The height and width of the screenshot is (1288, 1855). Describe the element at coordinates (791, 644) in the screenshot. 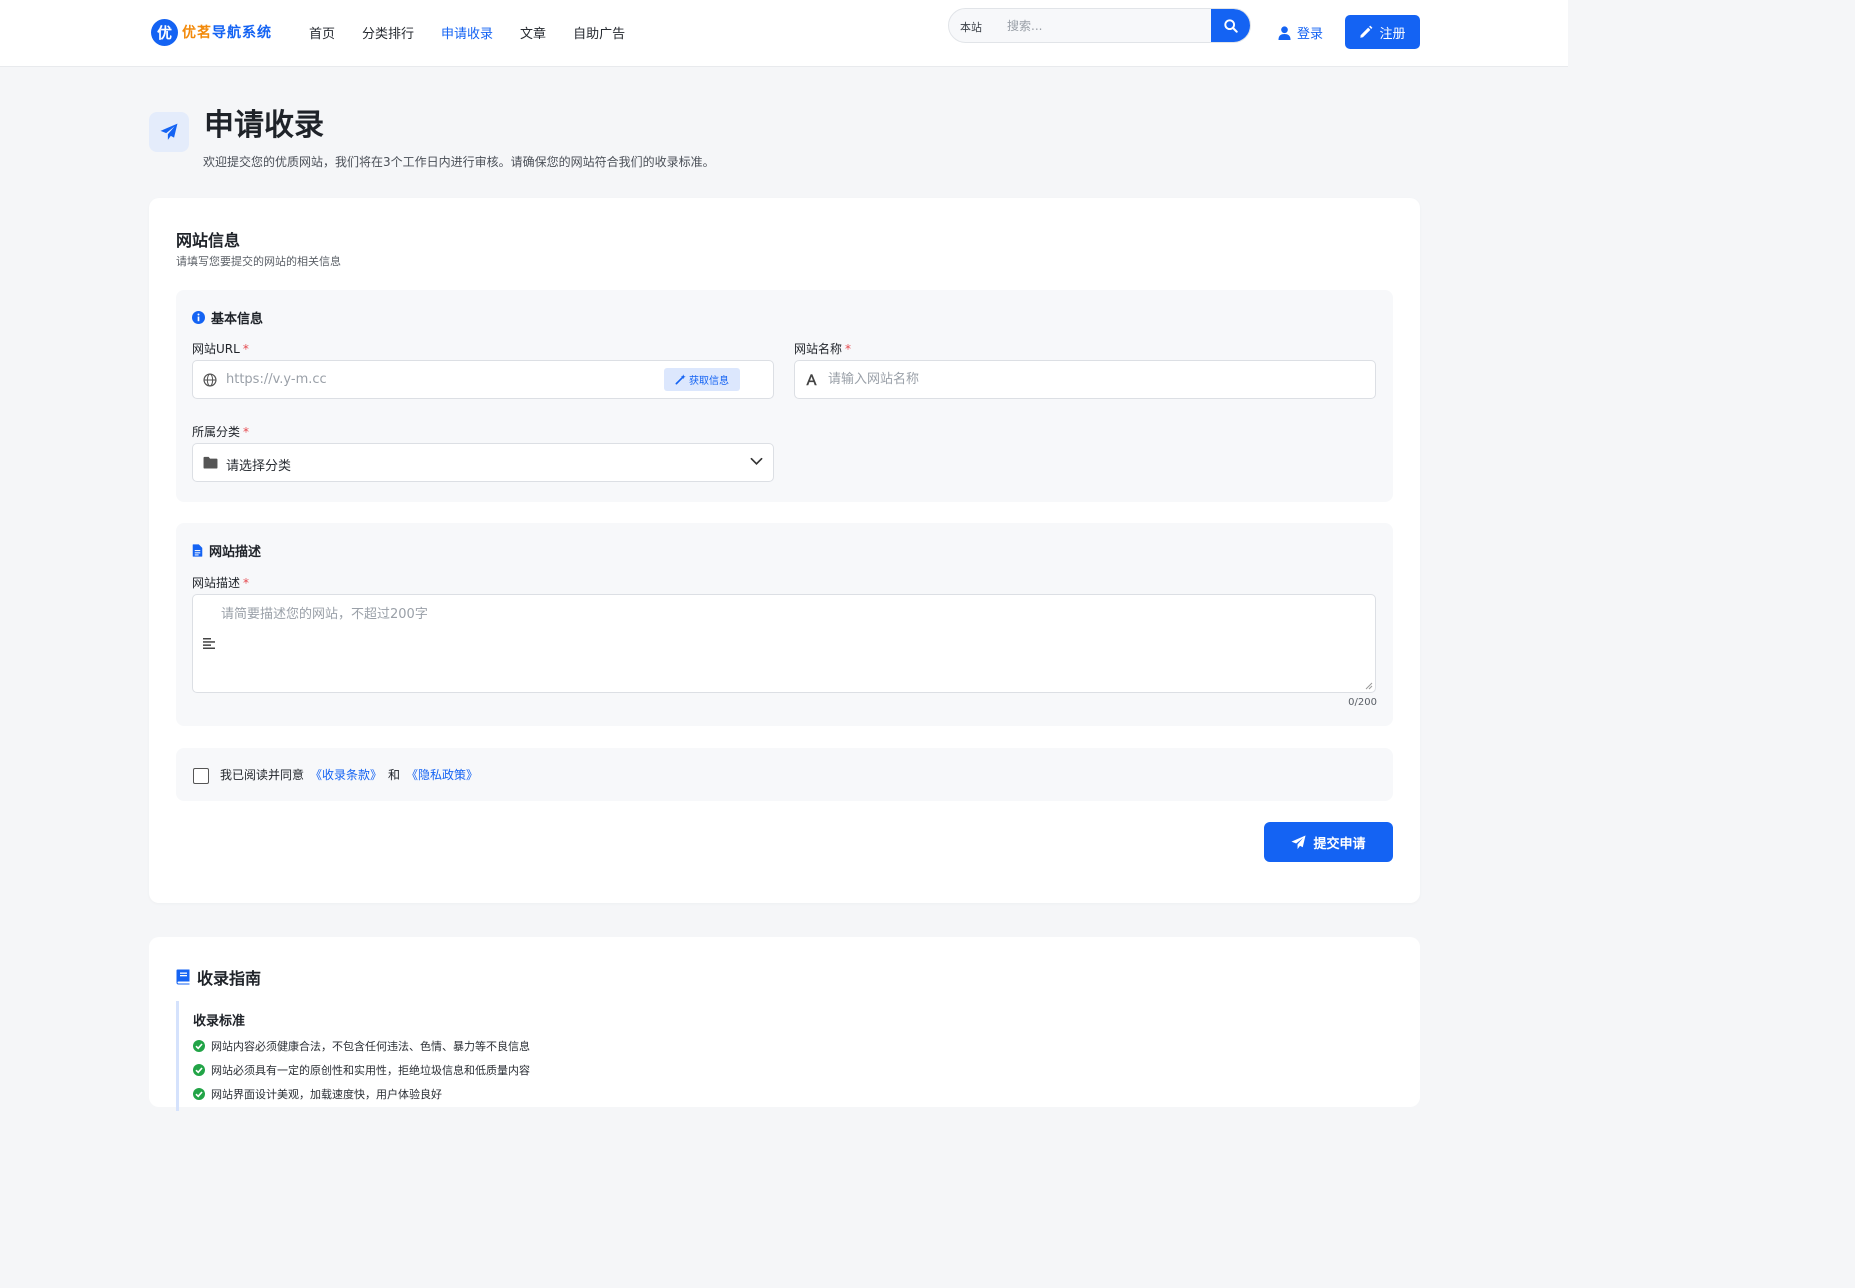

I see `description-textarea` at that location.